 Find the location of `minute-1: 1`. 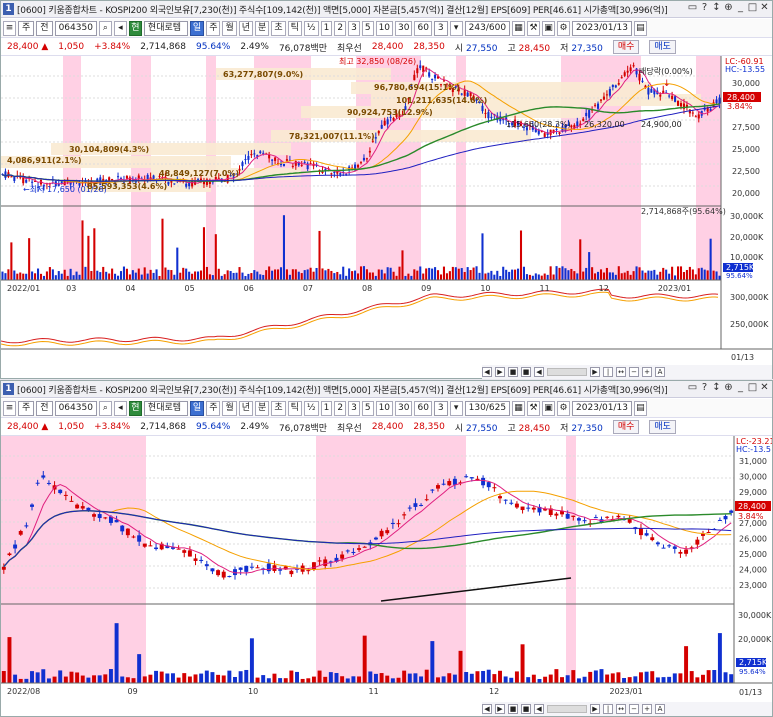

minute-1: 1 is located at coordinates (326, 28).